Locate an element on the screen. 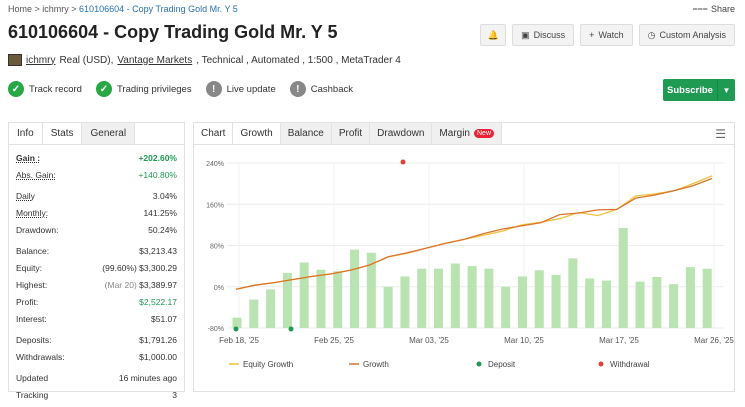 The height and width of the screenshot is (407, 745). stat-label: Tracking is located at coordinates (32, 394).